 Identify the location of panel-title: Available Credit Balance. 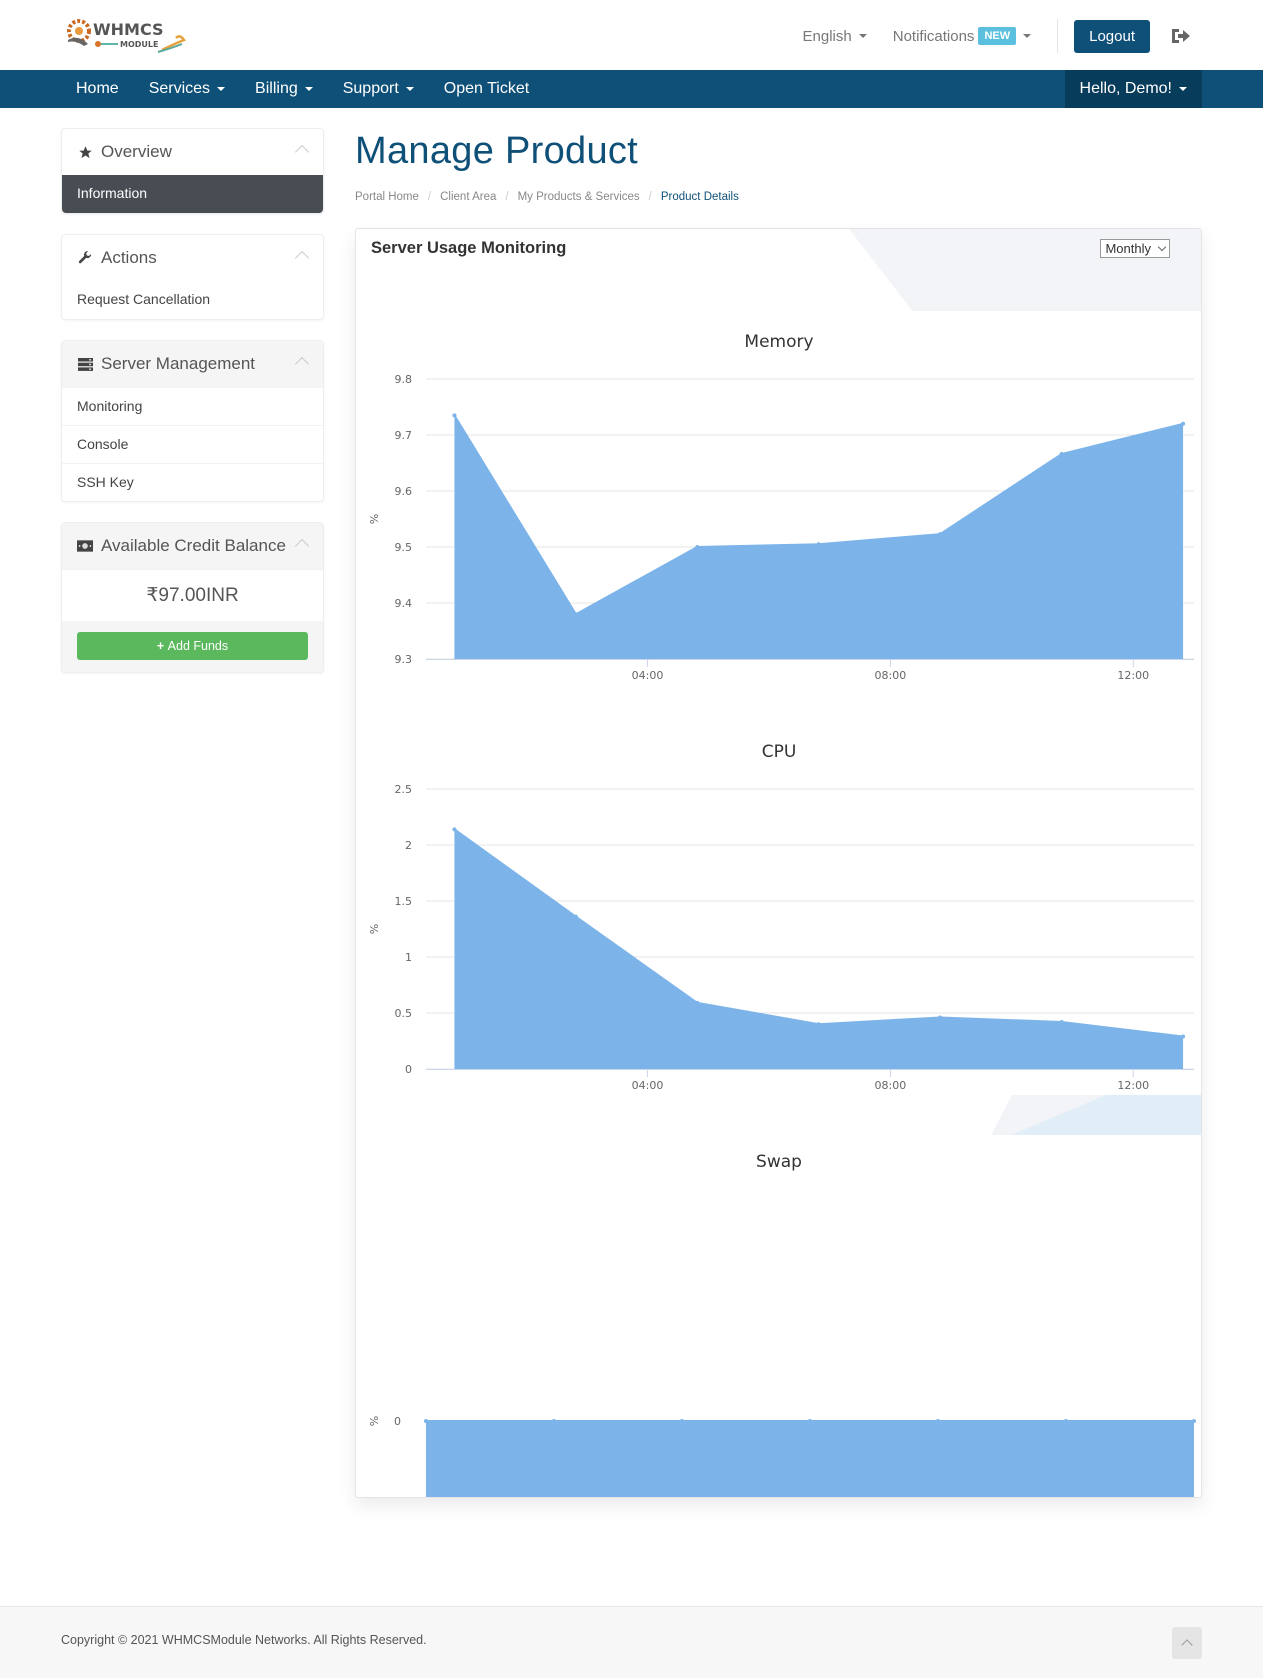
(193, 545).